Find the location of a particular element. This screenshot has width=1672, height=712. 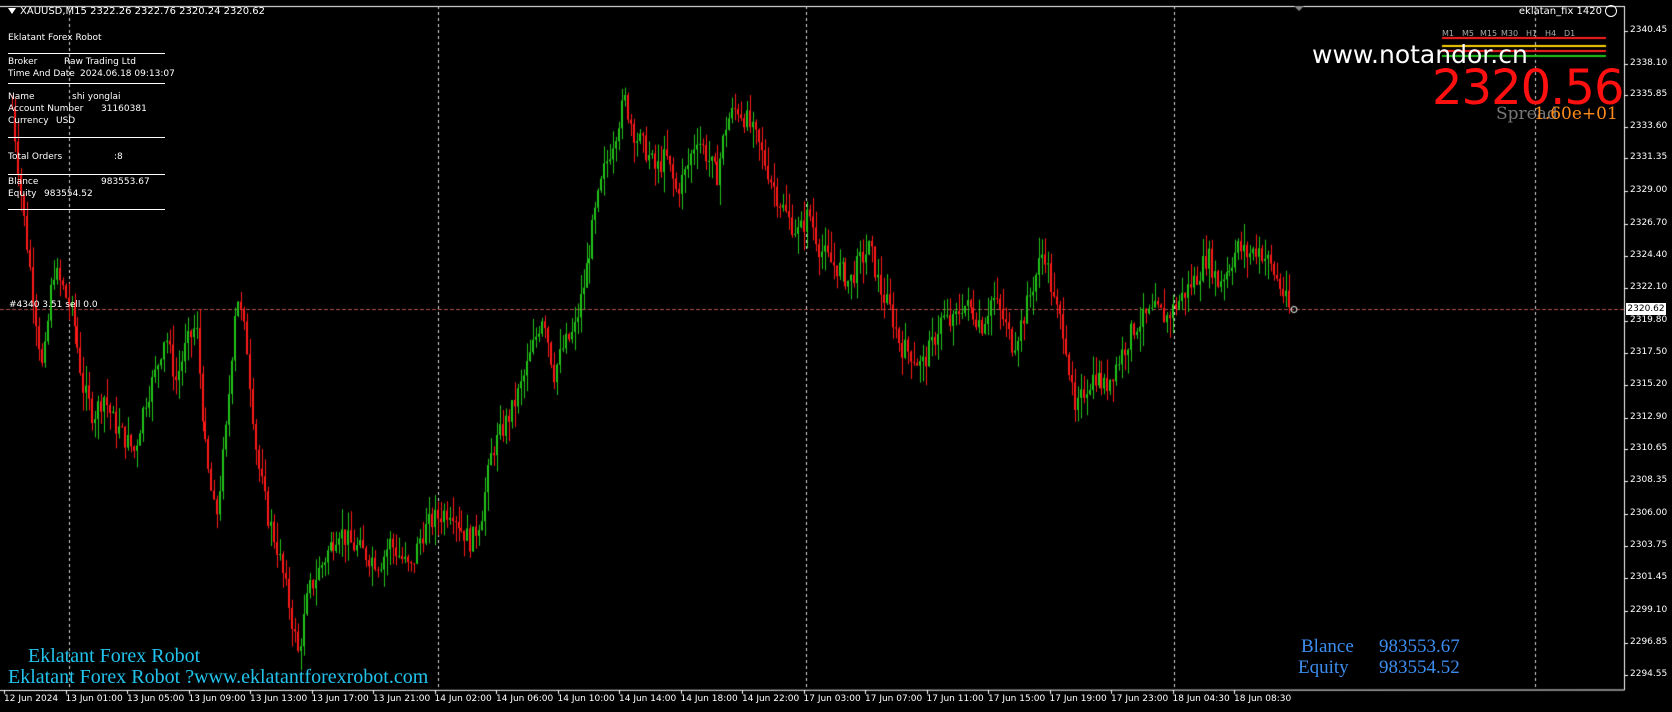

account-label: Account Number is located at coordinates (46, 109).